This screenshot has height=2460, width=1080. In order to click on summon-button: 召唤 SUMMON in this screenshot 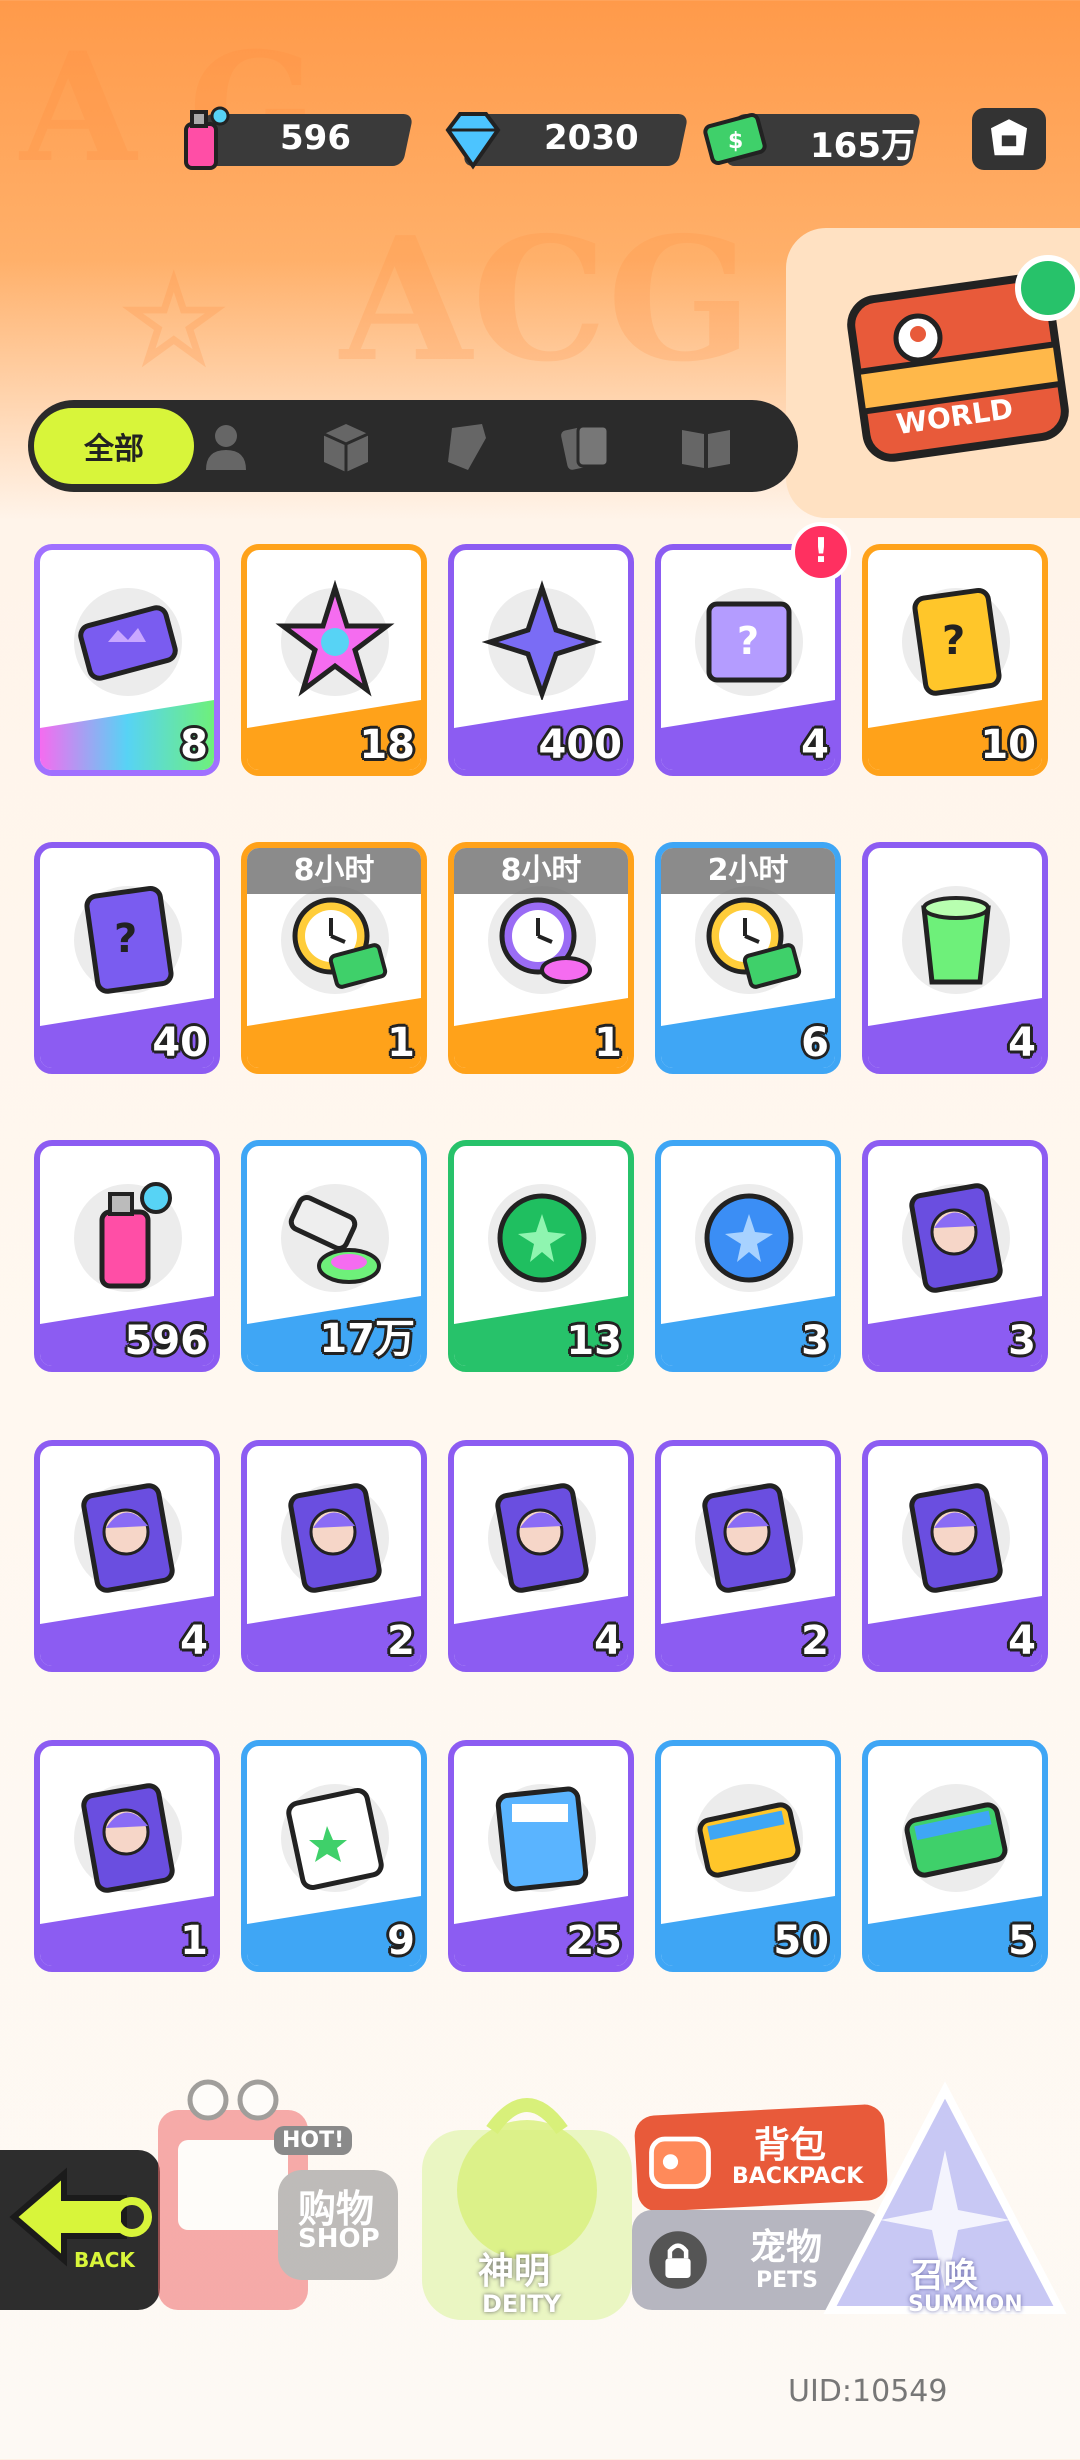, I will do `click(945, 2205)`.